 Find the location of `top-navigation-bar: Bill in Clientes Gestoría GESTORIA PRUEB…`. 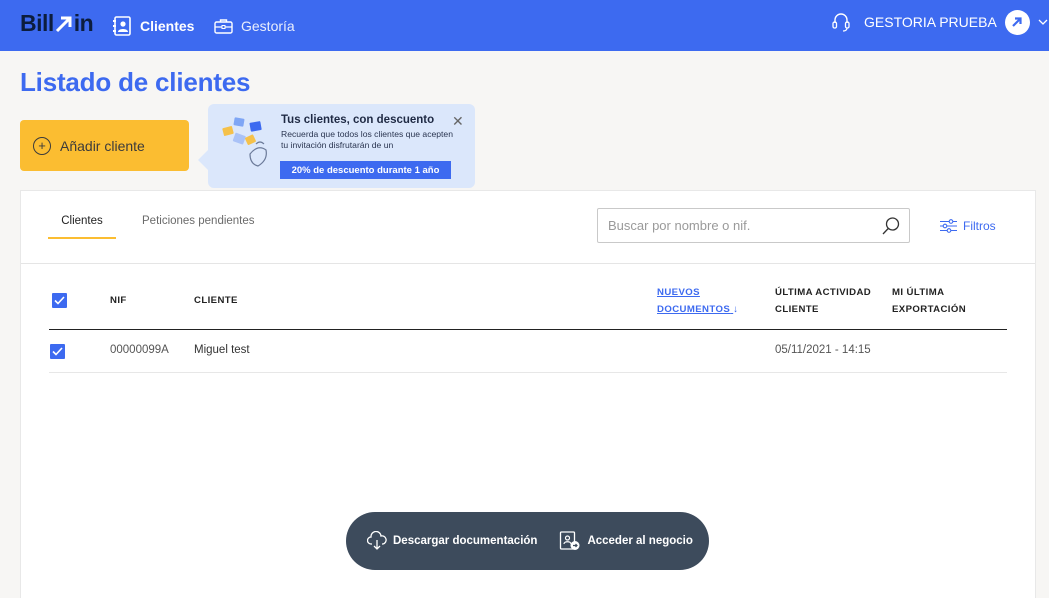

top-navigation-bar: Bill in Clientes Gestoría GESTORIA PRUEB… is located at coordinates (524, 25).